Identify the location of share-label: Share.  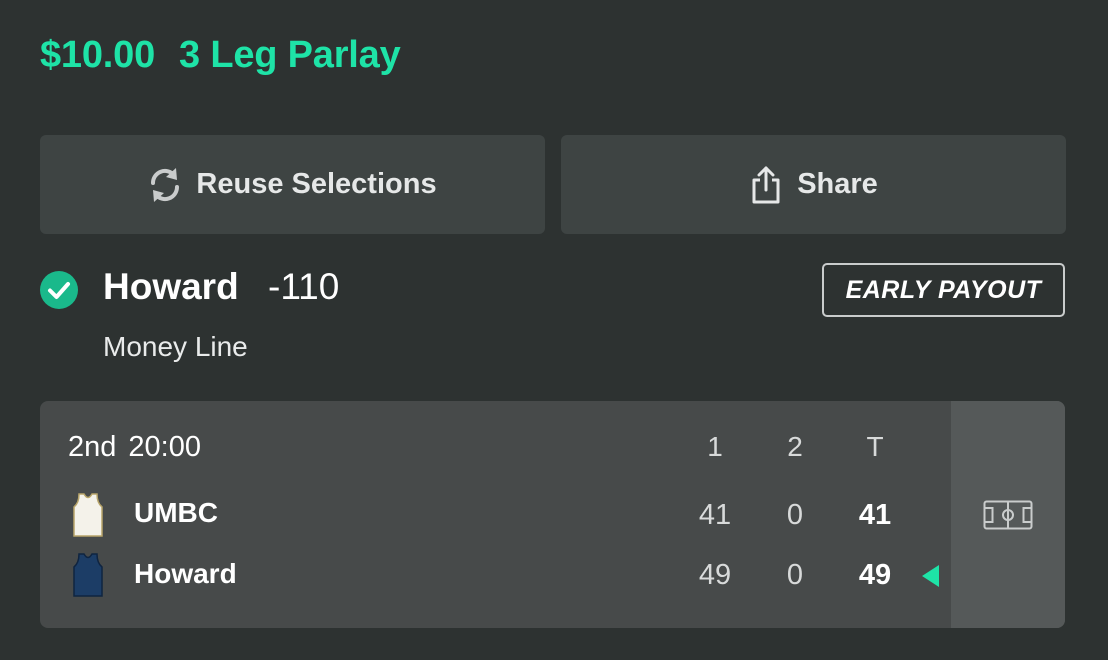
(837, 184).